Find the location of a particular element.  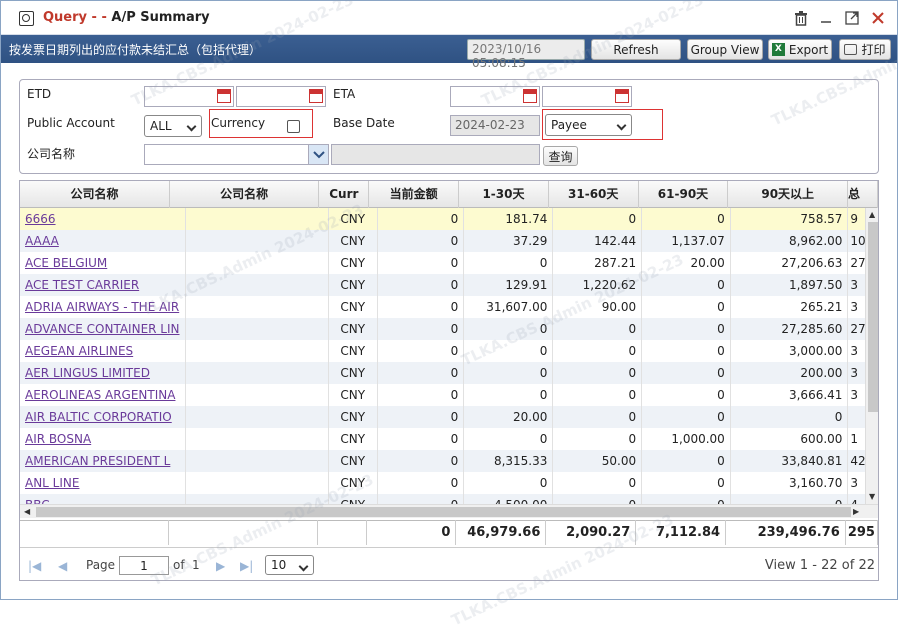

company-link: AEROLINEAS ARGENTINA is located at coordinates (103, 395).